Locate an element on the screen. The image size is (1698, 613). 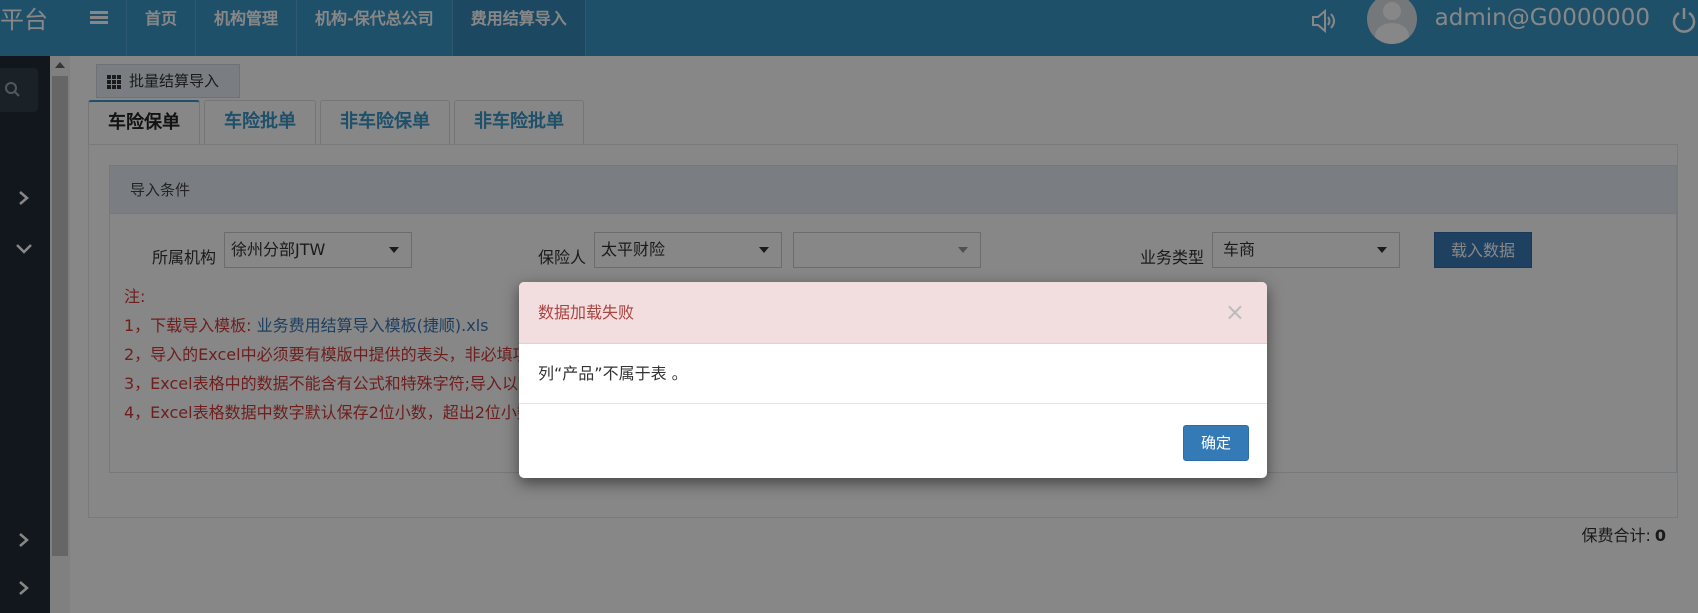
dialog-header: 数据加载失败 × is located at coordinates (893, 313).